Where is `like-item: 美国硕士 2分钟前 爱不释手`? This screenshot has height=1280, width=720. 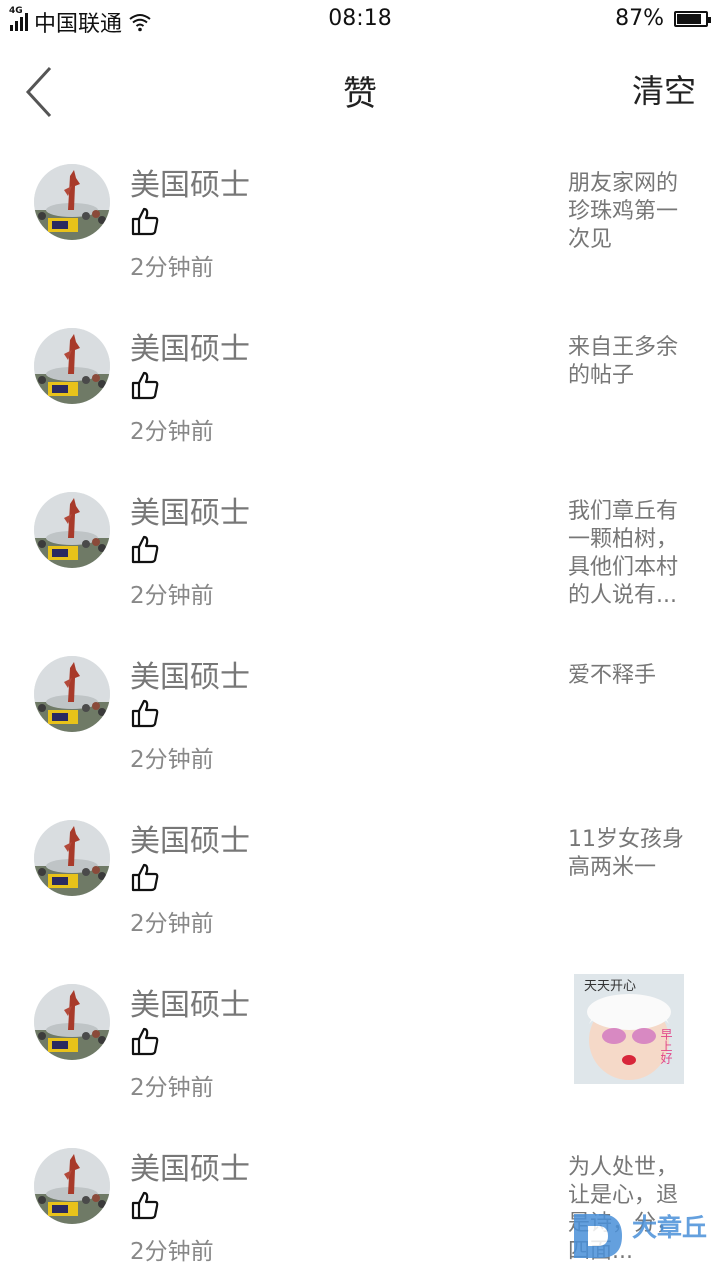 like-item: 美国硕士 2分钟前 爱不释手 is located at coordinates (360, 704).